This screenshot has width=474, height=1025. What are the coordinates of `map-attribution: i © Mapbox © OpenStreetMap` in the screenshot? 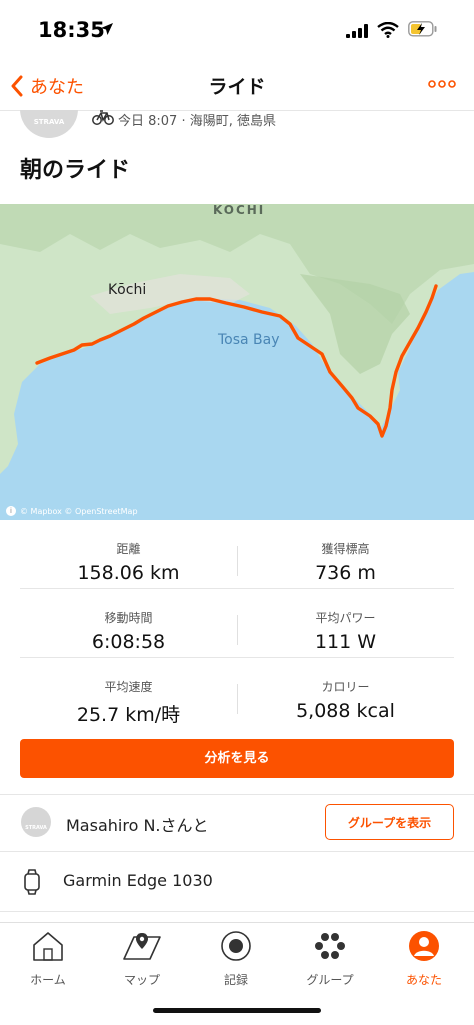 It's located at (72, 511).